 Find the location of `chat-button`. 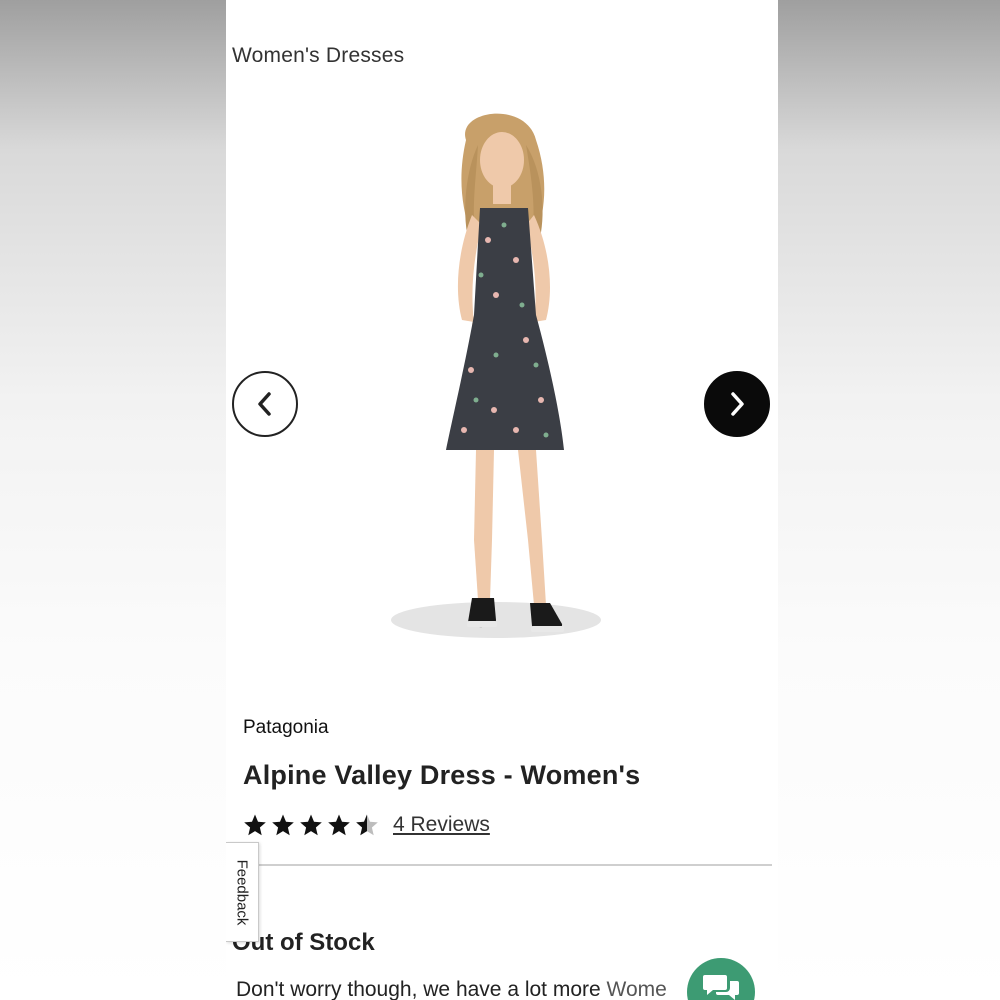

chat-button is located at coordinates (721, 979).